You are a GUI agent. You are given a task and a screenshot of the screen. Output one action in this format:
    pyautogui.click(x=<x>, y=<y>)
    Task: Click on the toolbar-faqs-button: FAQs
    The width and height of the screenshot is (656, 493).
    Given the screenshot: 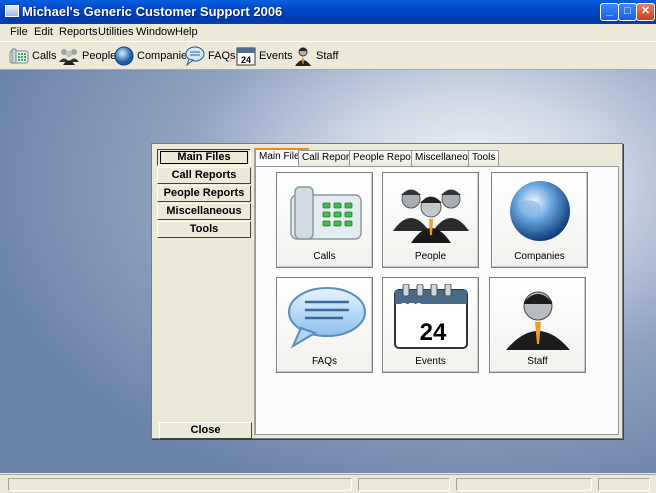 What is the action you would take?
    pyautogui.click(x=210, y=56)
    